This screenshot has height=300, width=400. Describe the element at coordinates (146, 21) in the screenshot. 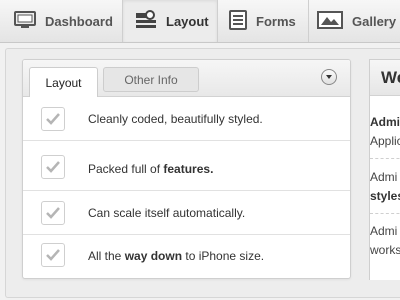

I see `layout-icon` at that location.